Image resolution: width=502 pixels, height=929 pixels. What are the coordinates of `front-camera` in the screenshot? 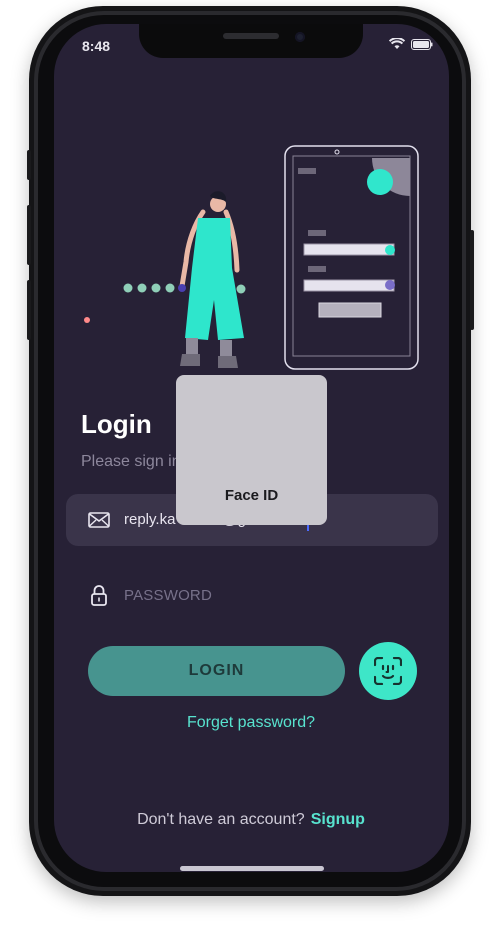 It's located at (300, 37).